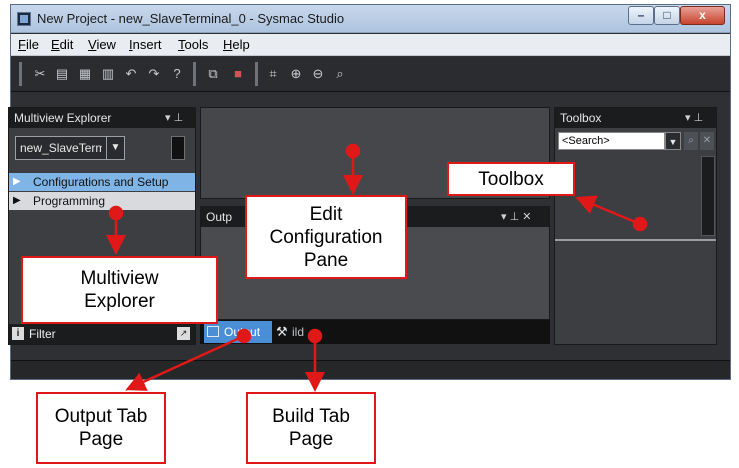 The image size is (739, 468). I want to click on toolbox-scrollbar, so click(708, 196).